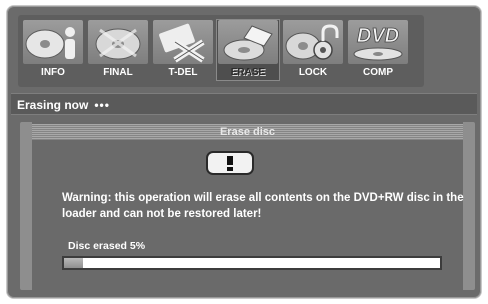 The height and width of the screenshot is (304, 488). What do you see at coordinates (118, 72) in the screenshot?
I see `menu-label: FINAL` at bounding box center [118, 72].